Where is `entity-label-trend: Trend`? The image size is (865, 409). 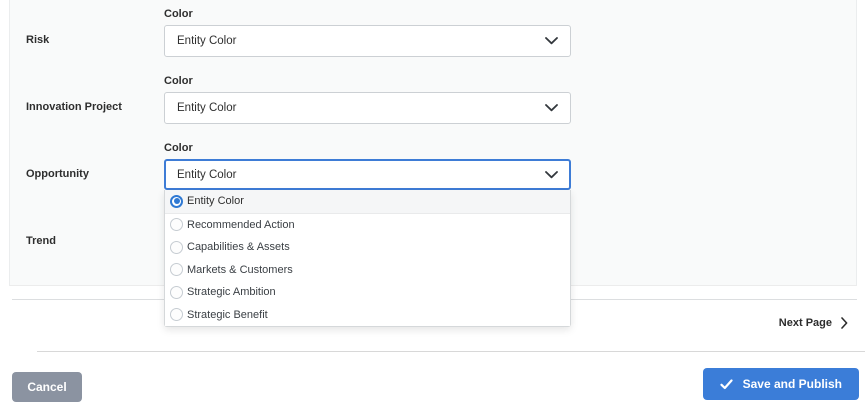 entity-label-trend: Trend is located at coordinates (41, 241).